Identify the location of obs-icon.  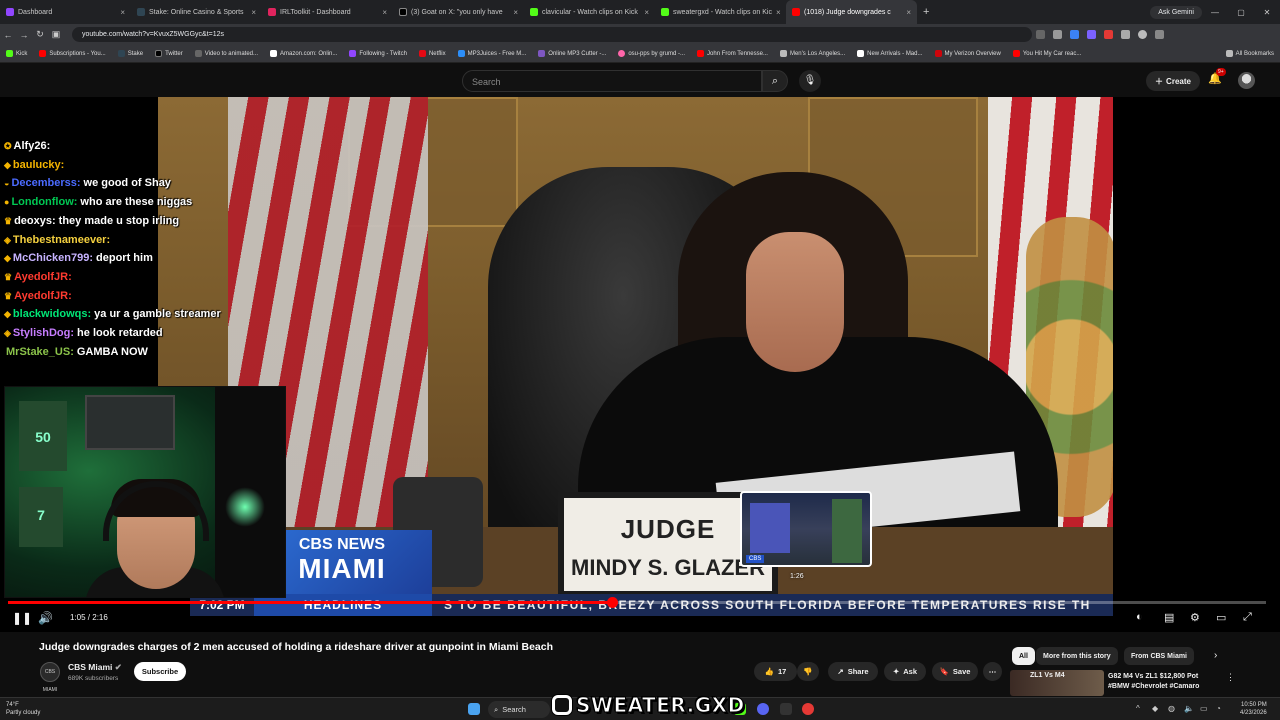
(808, 709).